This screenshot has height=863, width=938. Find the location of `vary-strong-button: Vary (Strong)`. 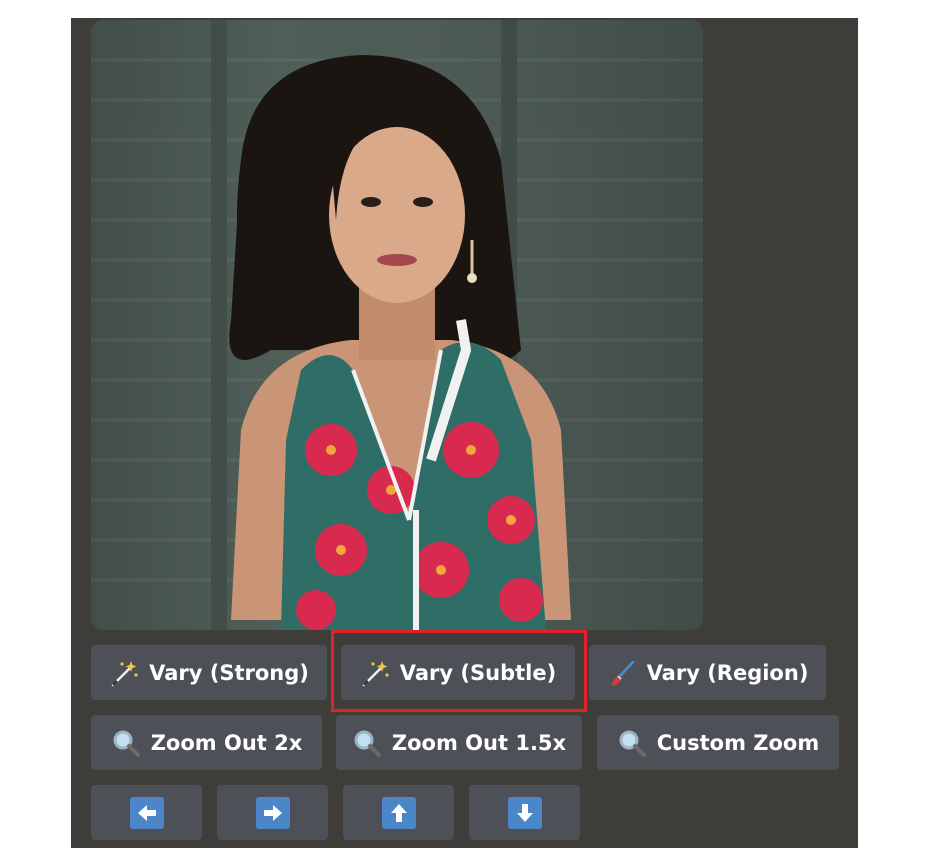

vary-strong-button: Vary (Strong) is located at coordinates (209, 672).